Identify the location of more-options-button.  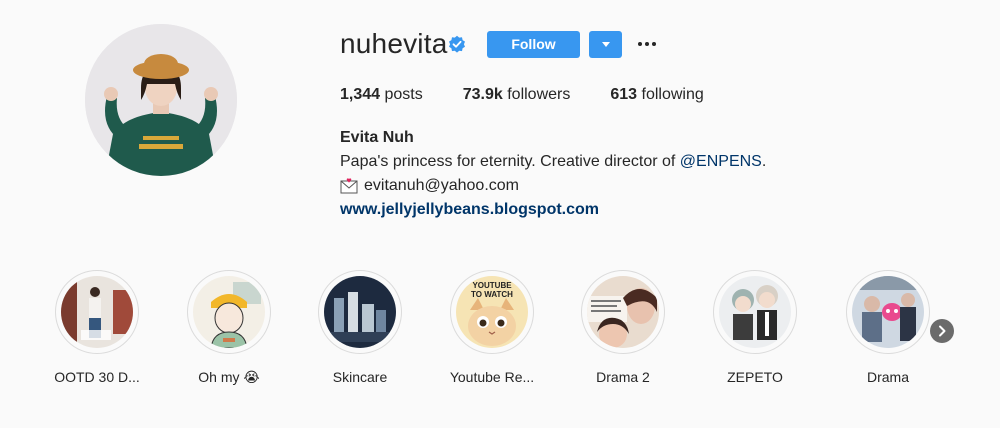
(647, 44).